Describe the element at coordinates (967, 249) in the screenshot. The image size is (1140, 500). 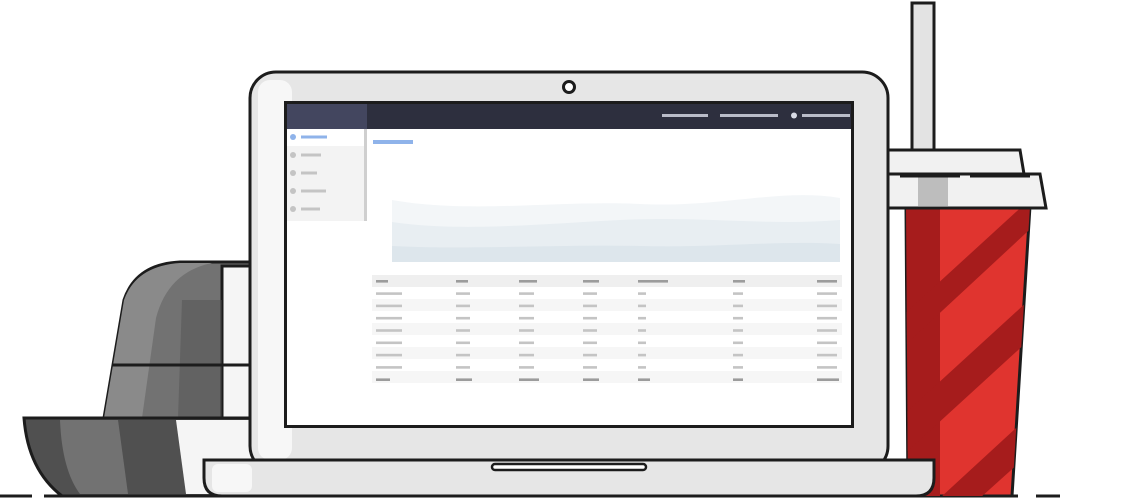
I see `soda-cup` at that location.